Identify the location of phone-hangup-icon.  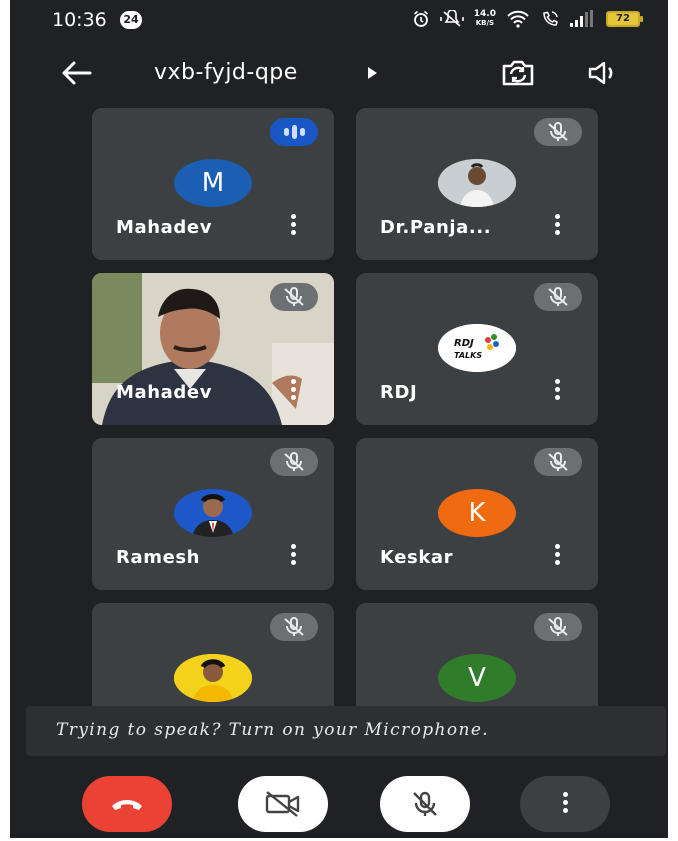
(127, 805).